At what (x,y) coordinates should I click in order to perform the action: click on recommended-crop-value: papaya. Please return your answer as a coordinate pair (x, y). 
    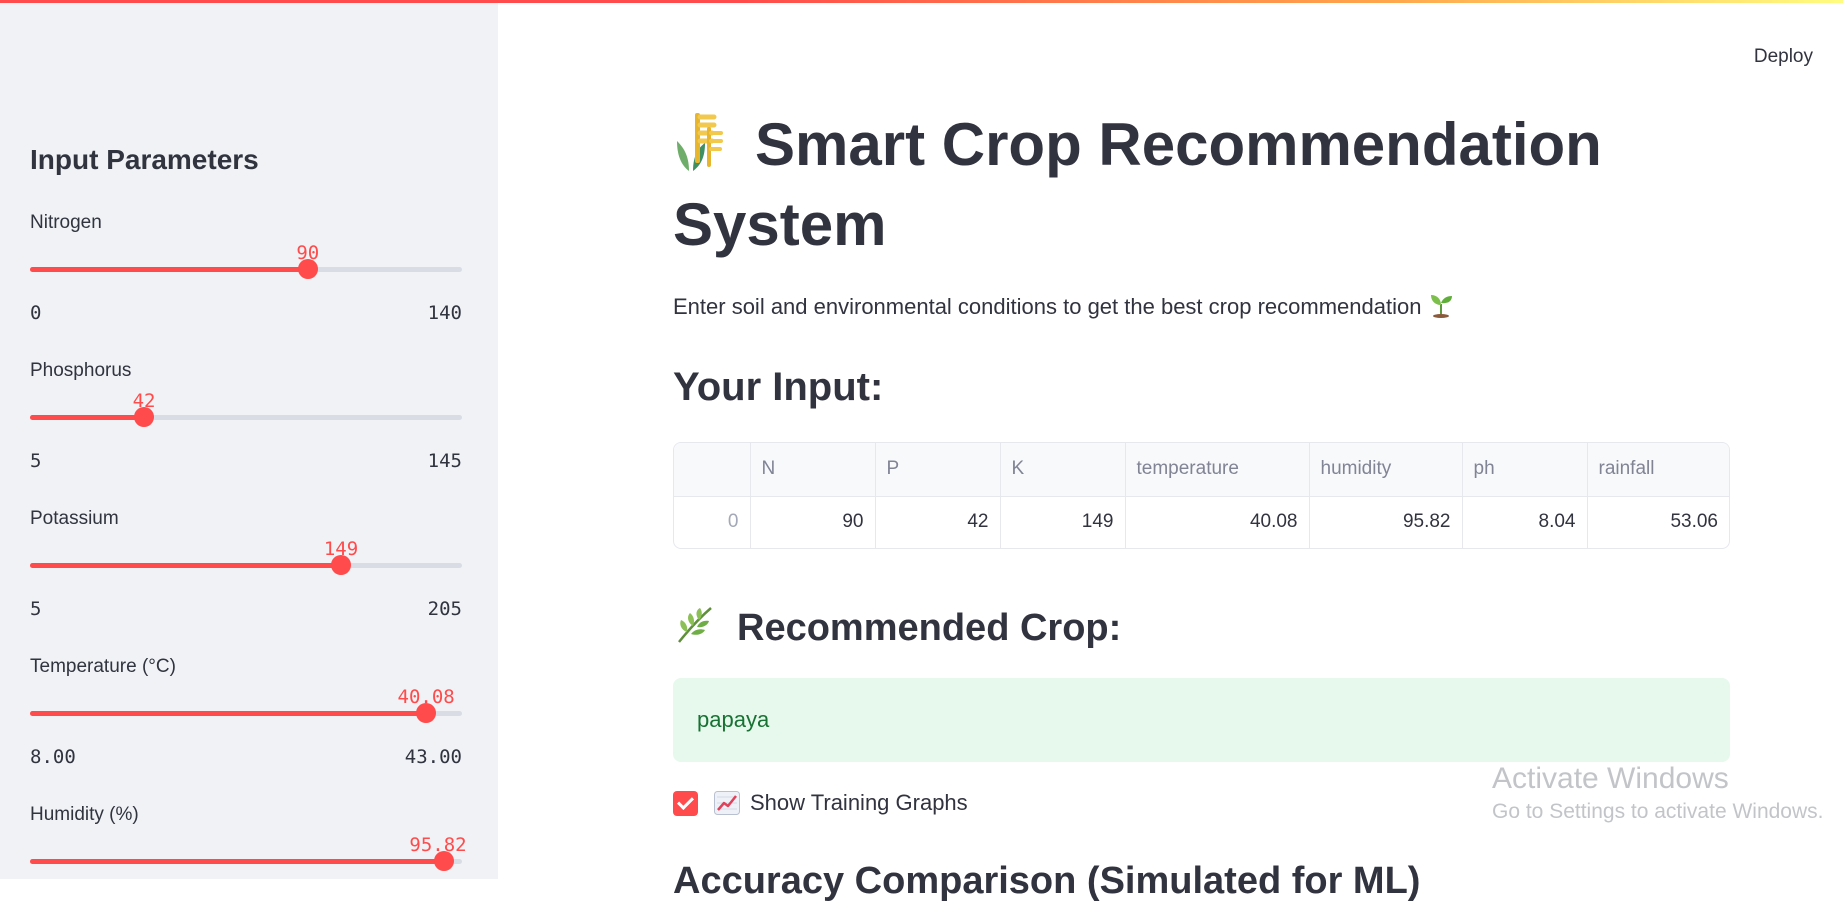
    Looking at the image, I should click on (733, 719).